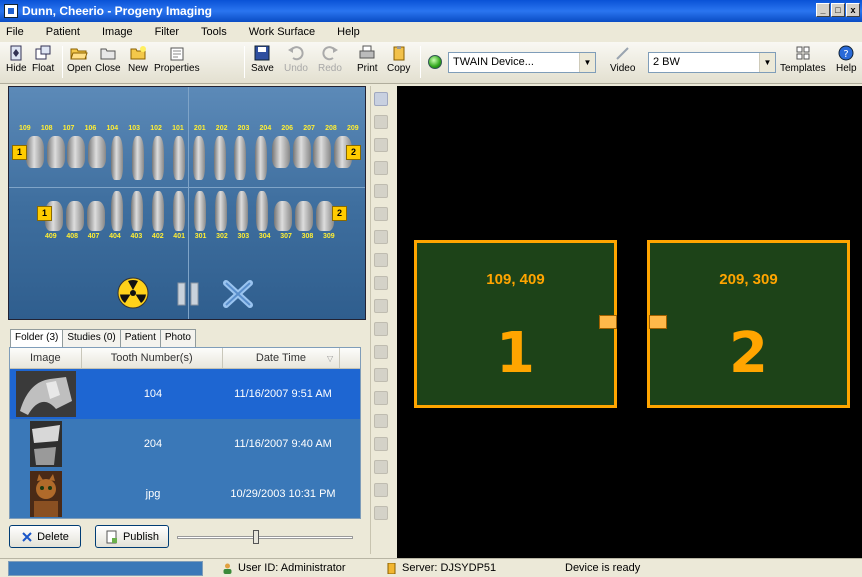  What do you see at coordinates (265, 236) in the screenshot?
I see `lower-tooth-number-304: 304` at bounding box center [265, 236].